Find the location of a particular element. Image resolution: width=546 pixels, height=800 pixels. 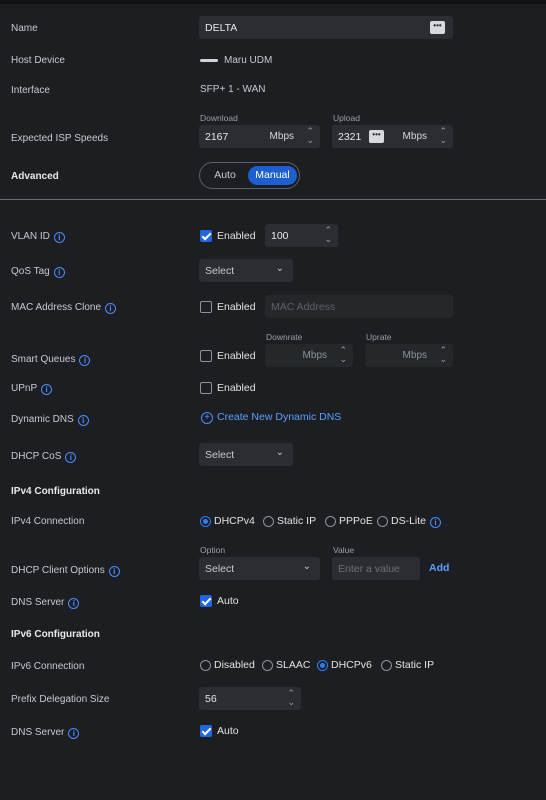

upnp-checkbox is located at coordinates (206, 388).